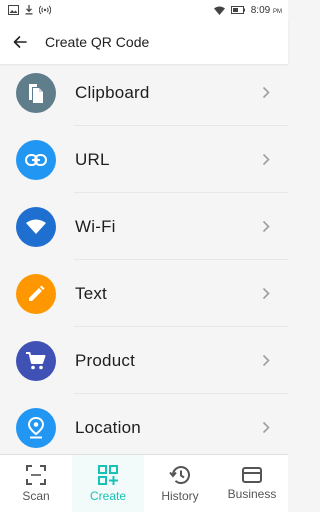 This screenshot has width=320, height=512. Describe the element at coordinates (179, 474) in the screenshot. I see `history-icon` at that location.